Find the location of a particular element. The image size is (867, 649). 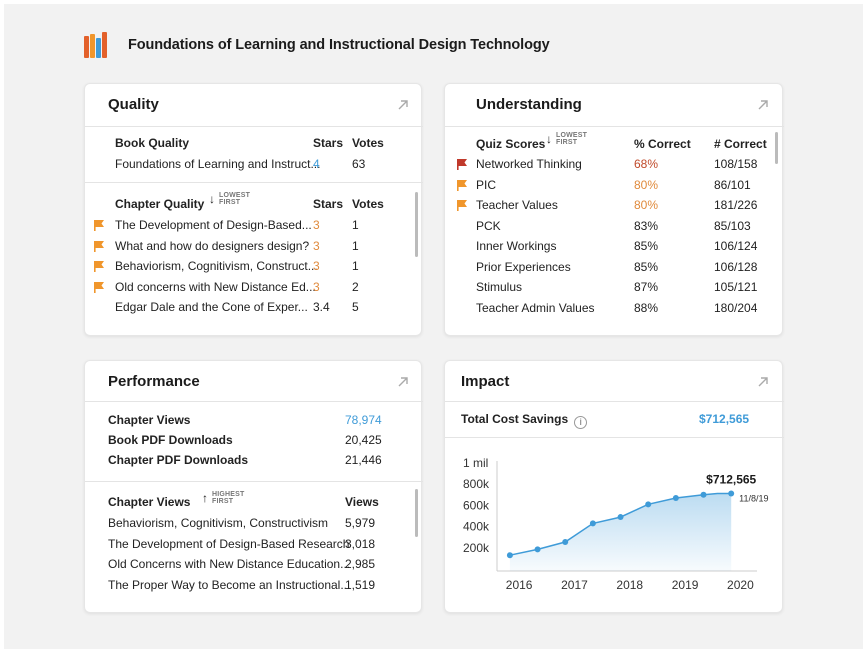

info-icon: i is located at coordinates (581, 422).